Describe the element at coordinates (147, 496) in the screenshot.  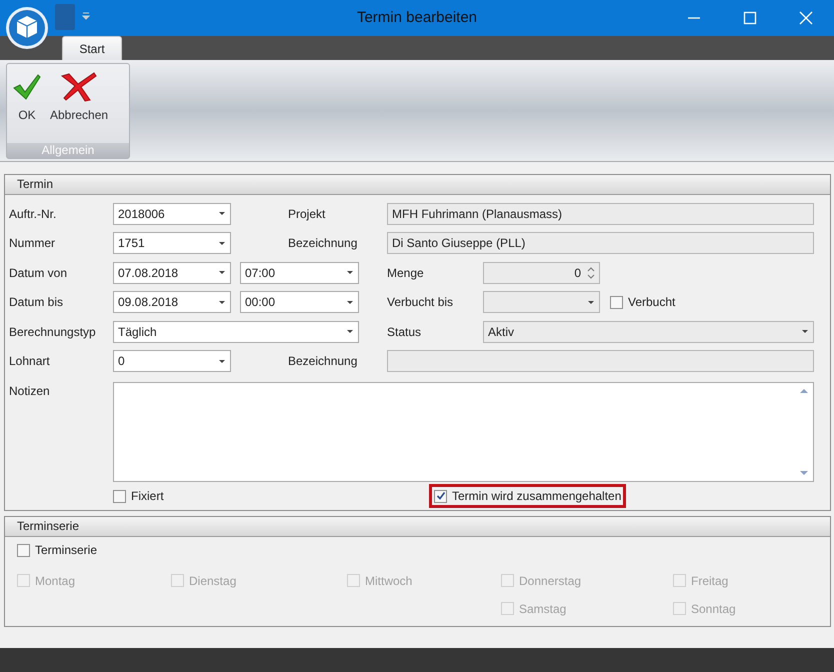
I see `checkbox-label: Fixiert` at that location.